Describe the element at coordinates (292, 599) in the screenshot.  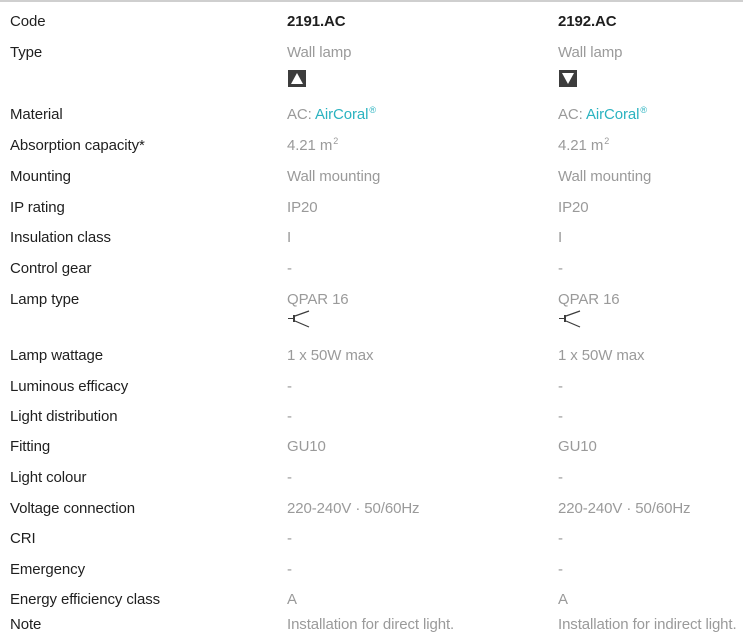
I see `energy-value-1: A` at that location.